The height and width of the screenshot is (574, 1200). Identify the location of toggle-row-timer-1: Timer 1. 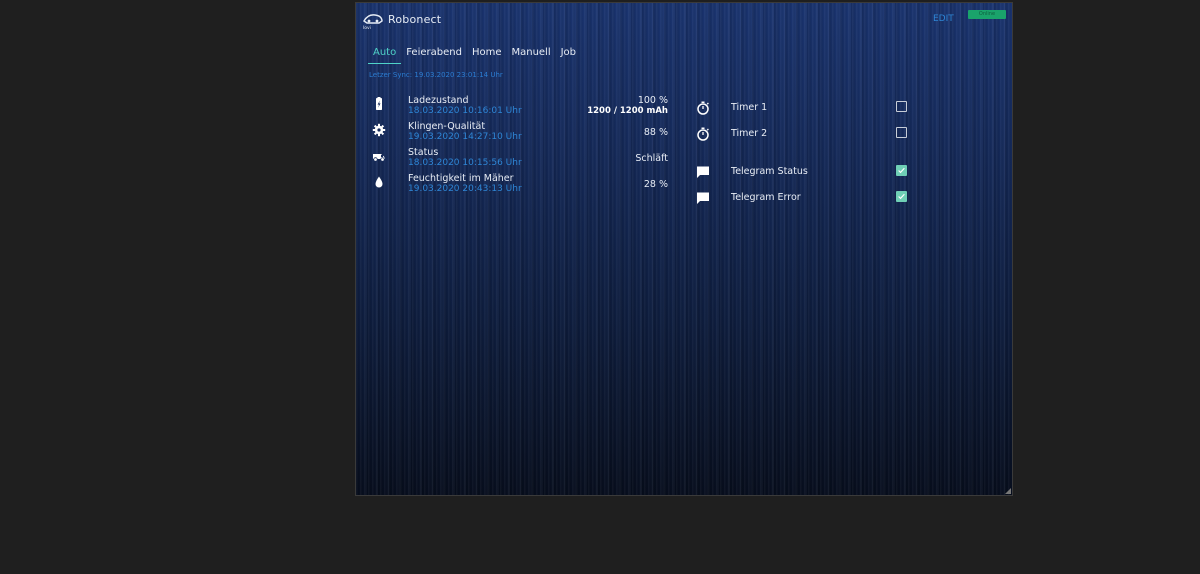
(804, 109).